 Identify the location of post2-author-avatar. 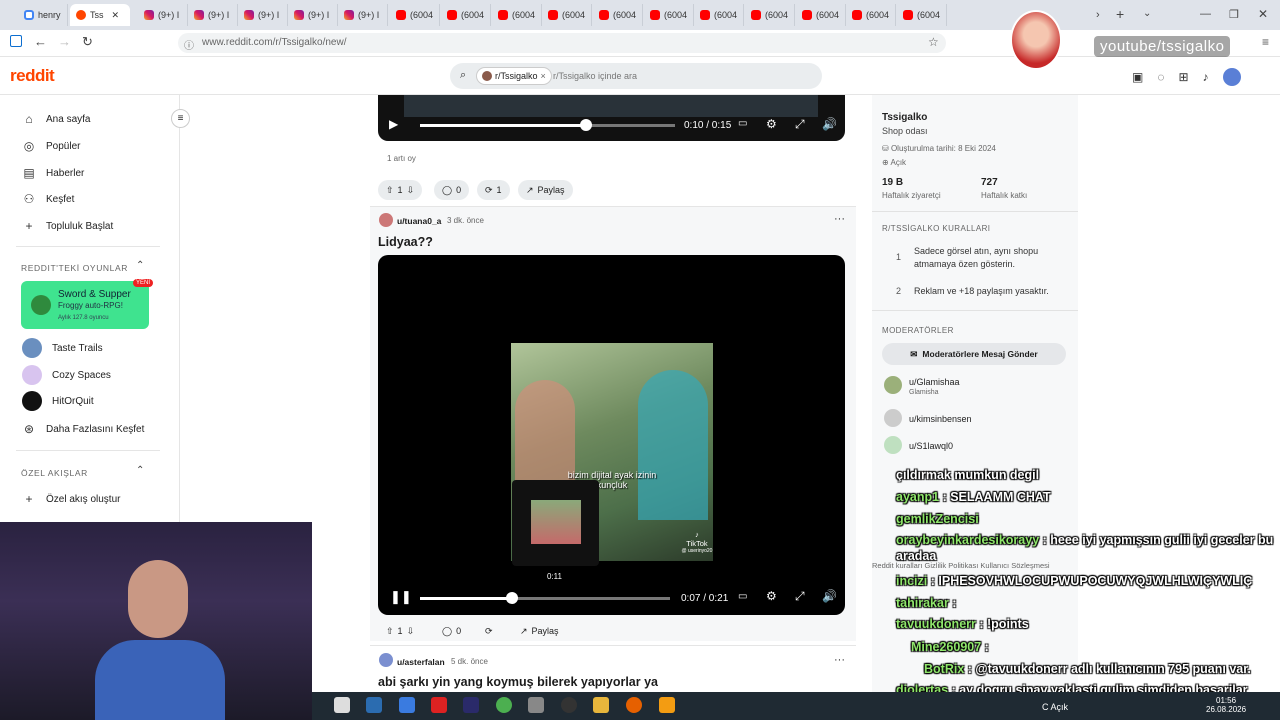
(386, 220).